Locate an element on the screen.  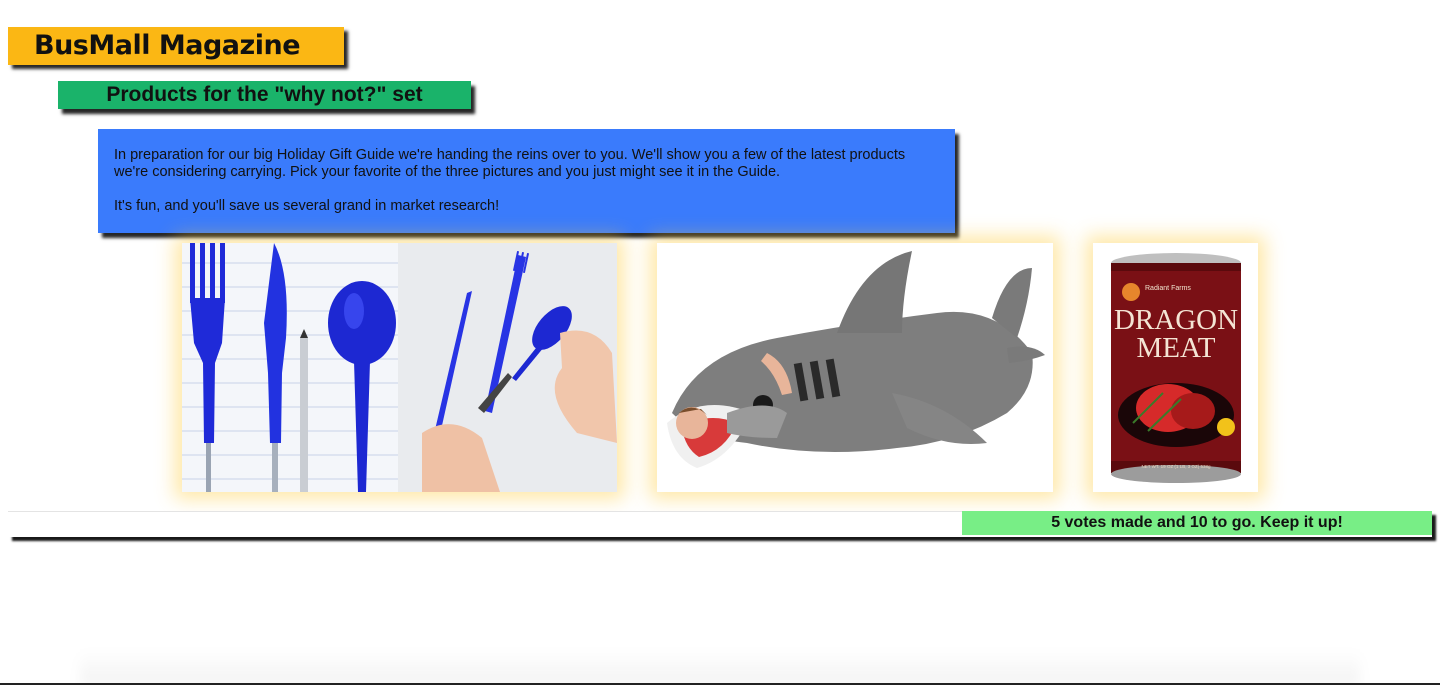
can-label-line2: MEAT is located at coordinates (1176, 348).